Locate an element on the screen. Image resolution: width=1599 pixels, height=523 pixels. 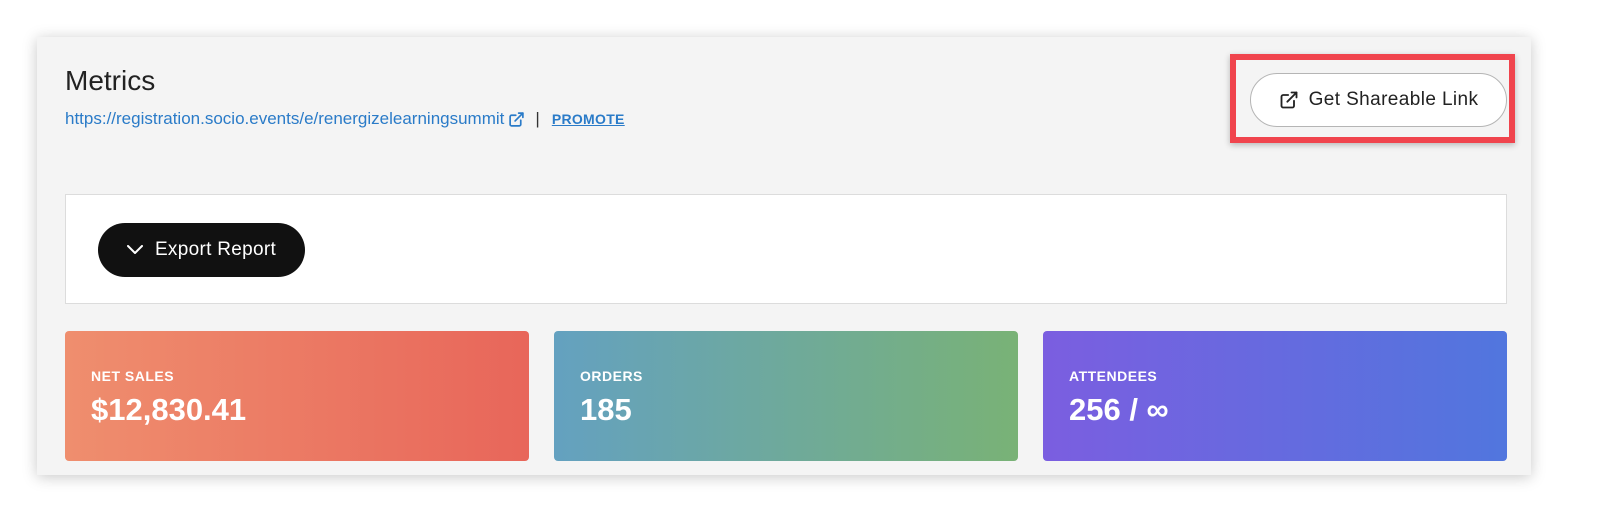
net-sales-label: NET SALES is located at coordinates (133, 376).